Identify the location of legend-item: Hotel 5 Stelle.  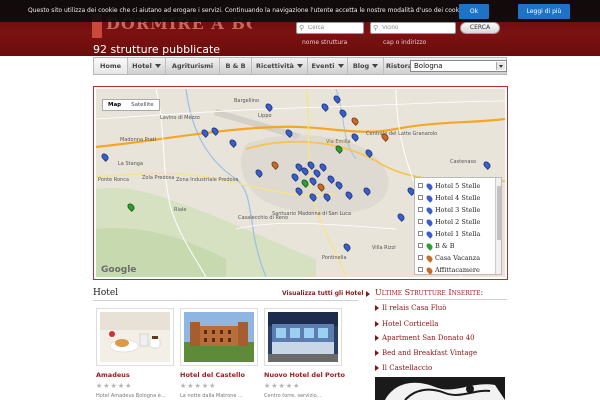
(448, 186).